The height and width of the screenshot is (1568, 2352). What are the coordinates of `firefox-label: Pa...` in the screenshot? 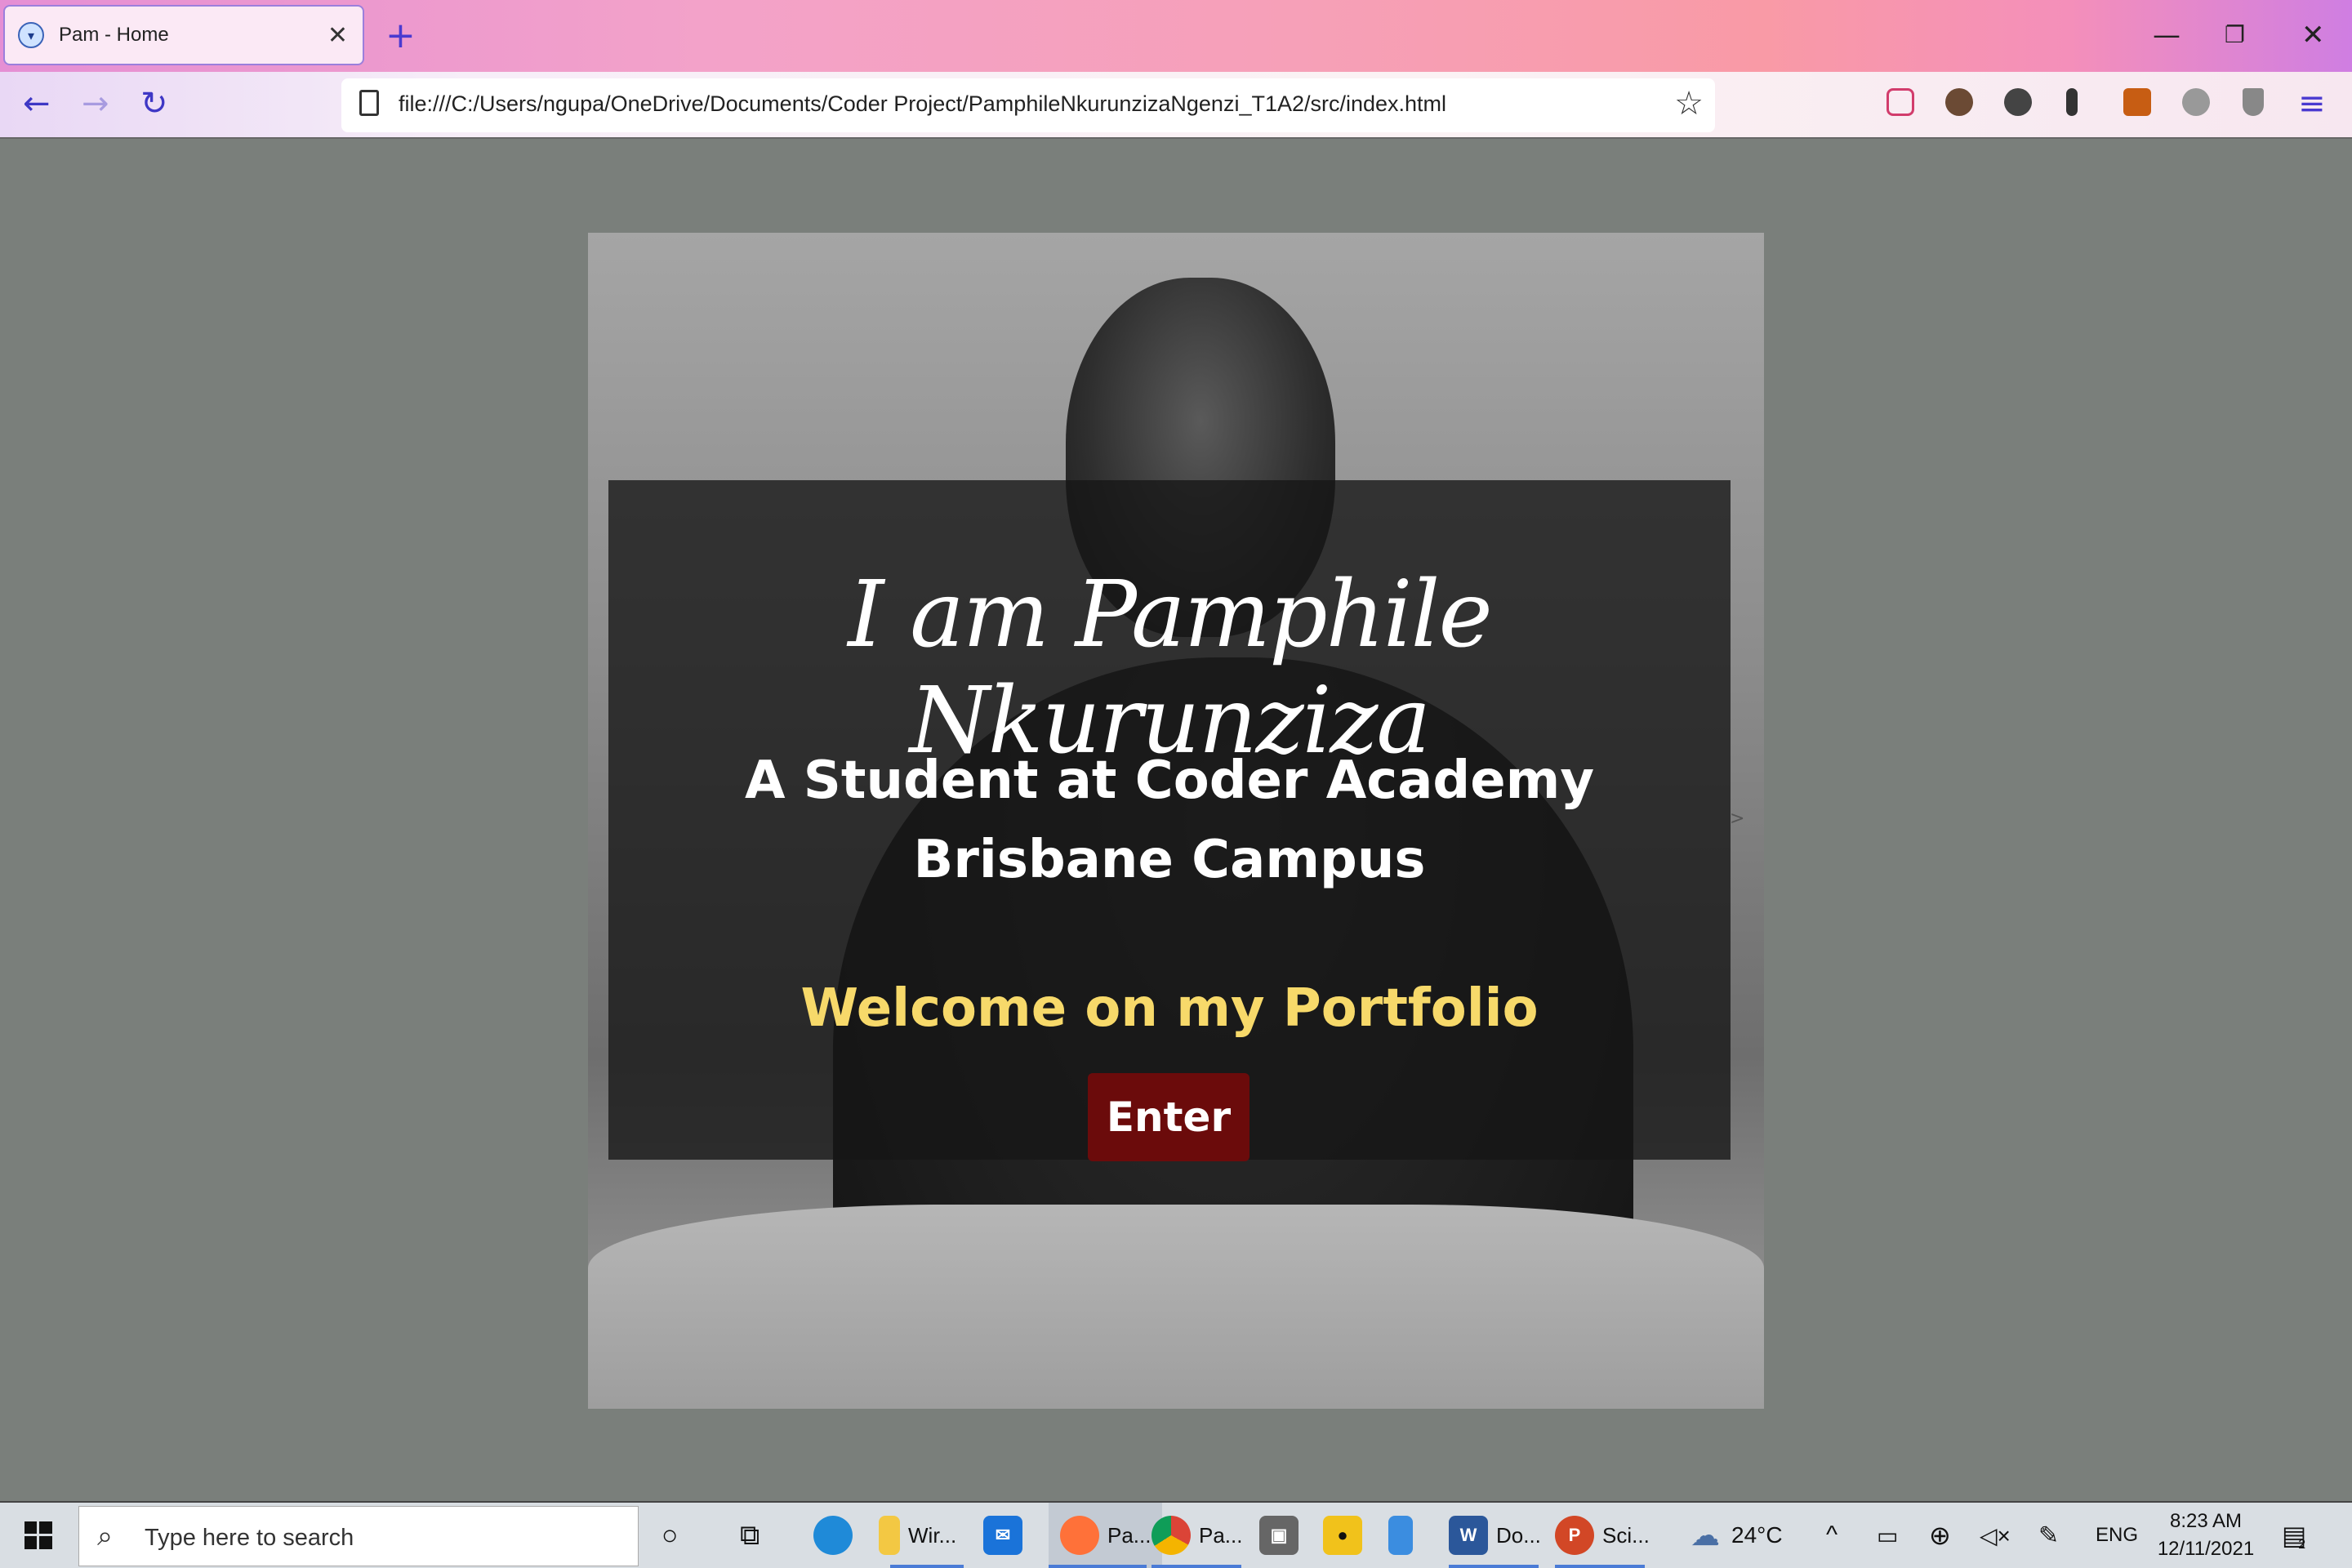 It's located at (1129, 1535).